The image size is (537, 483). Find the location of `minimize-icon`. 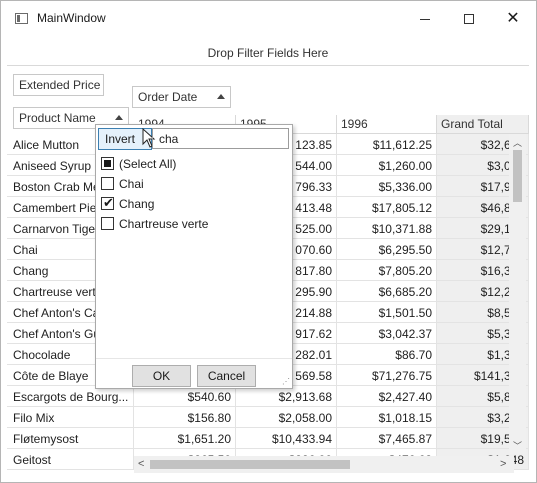

minimize-icon is located at coordinates (425, 19).